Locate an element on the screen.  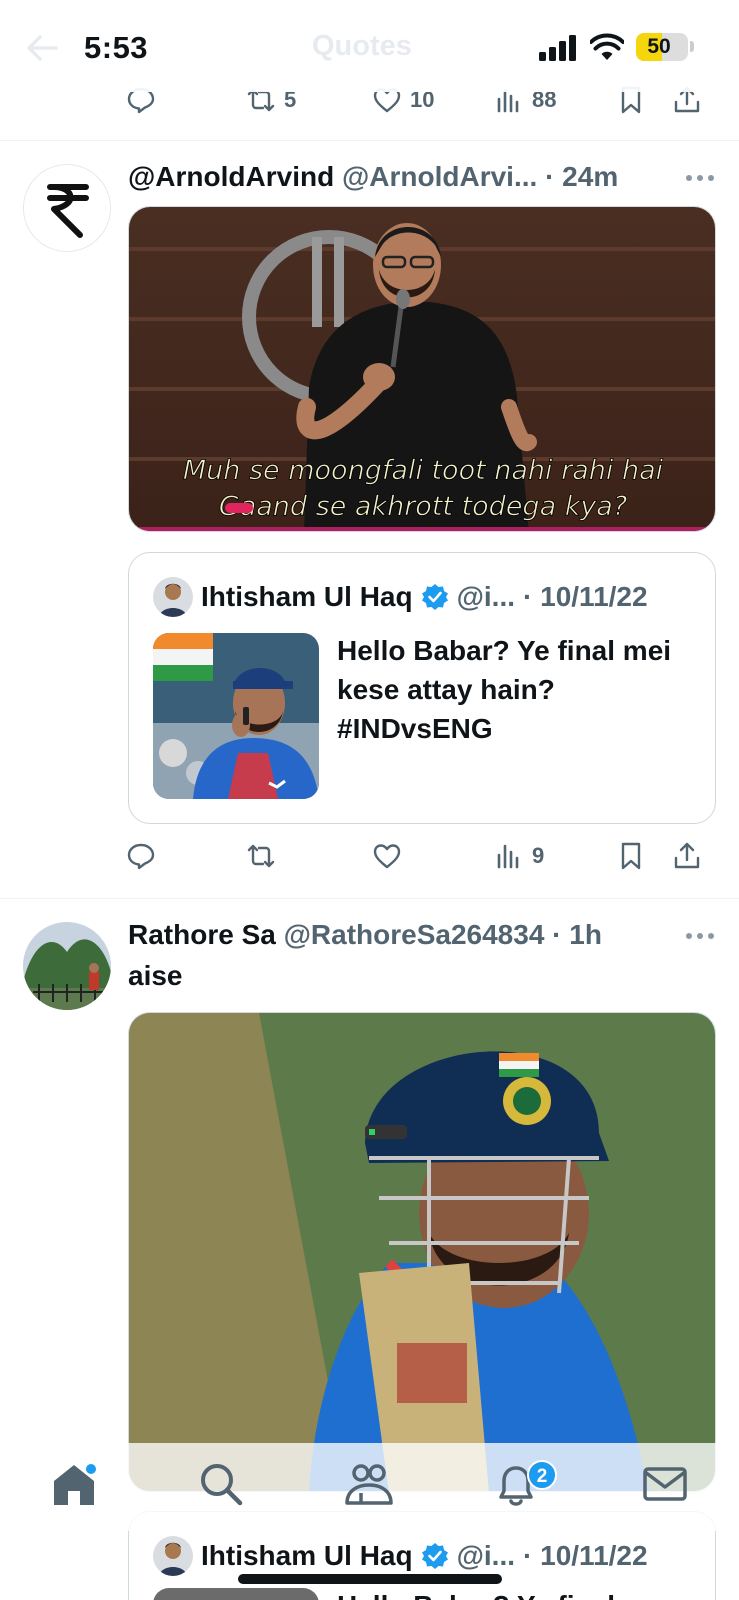
page-title: Quotes is located at coordinates (362, 46).